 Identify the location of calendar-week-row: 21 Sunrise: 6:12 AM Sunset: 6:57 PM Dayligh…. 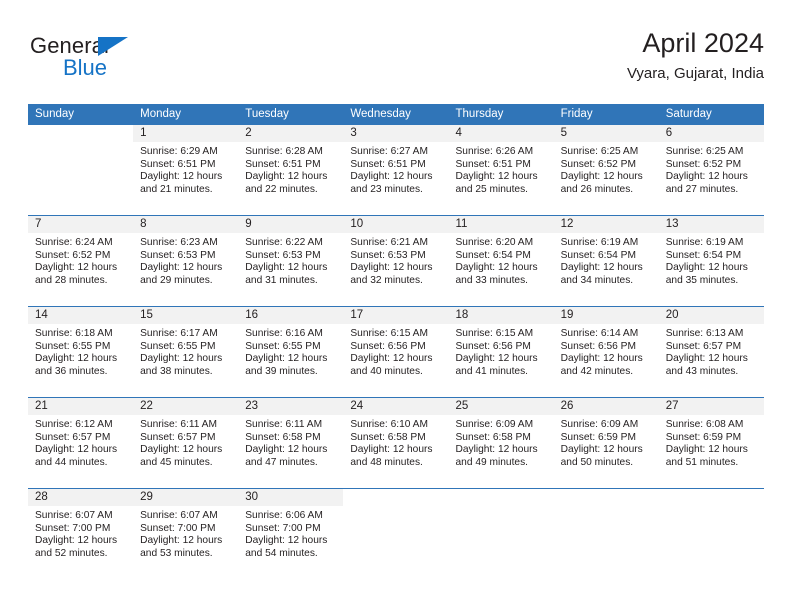
(396, 442).